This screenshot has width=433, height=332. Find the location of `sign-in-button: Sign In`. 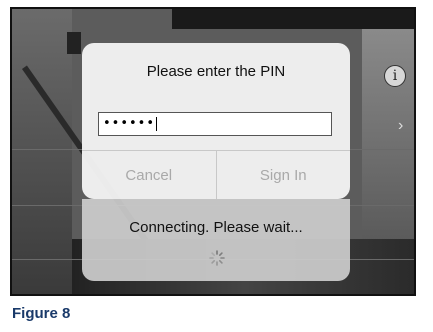

sign-in-button: Sign In is located at coordinates (284, 175).